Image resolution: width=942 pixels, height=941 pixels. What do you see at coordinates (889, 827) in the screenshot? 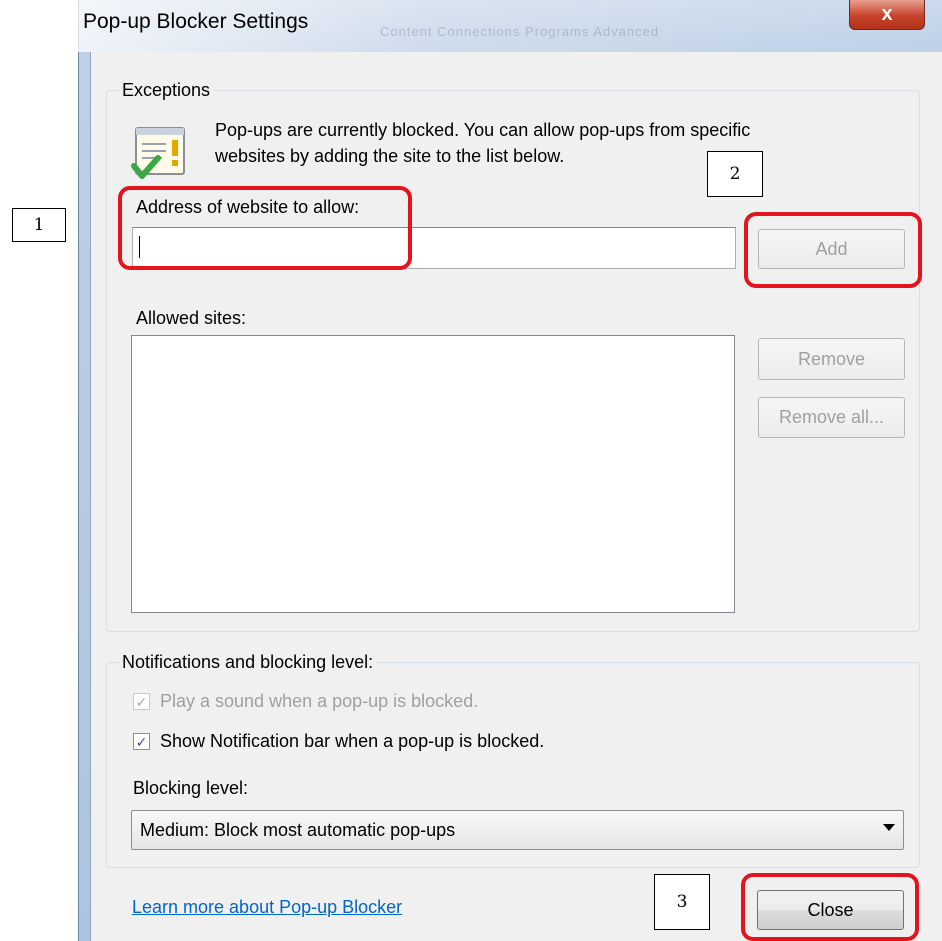
I see `chevron-down-icon` at bounding box center [889, 827].